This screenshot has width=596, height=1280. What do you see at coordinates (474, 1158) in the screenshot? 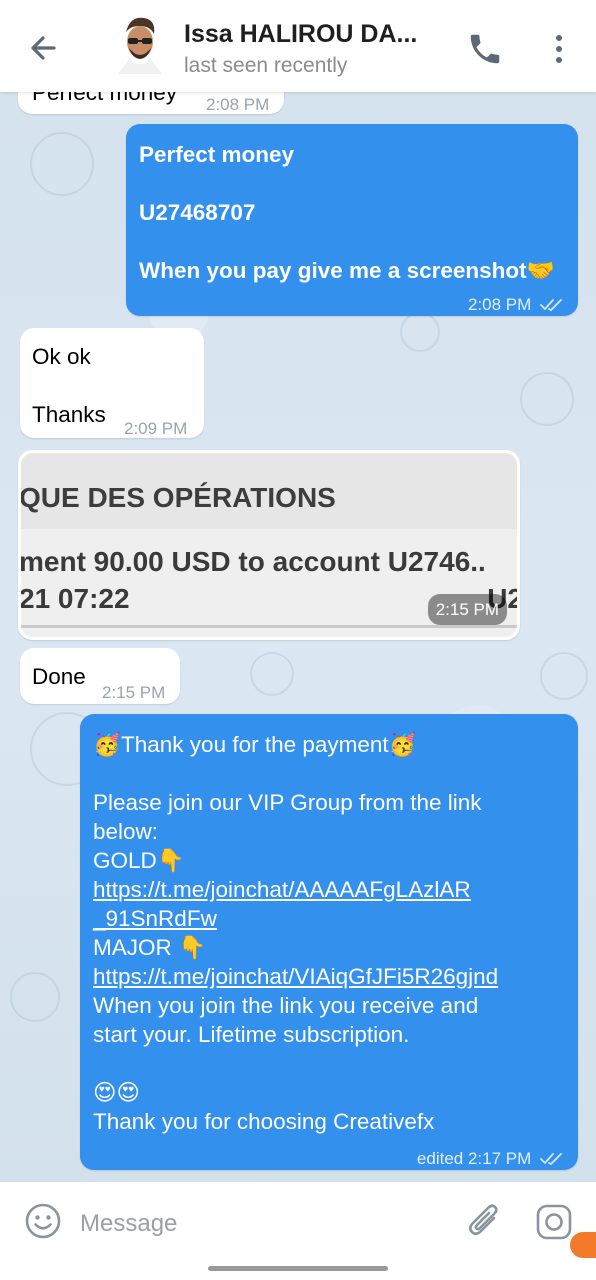
I see `message-time: edited 2:17 PM` at bounding box center [474, 1158].